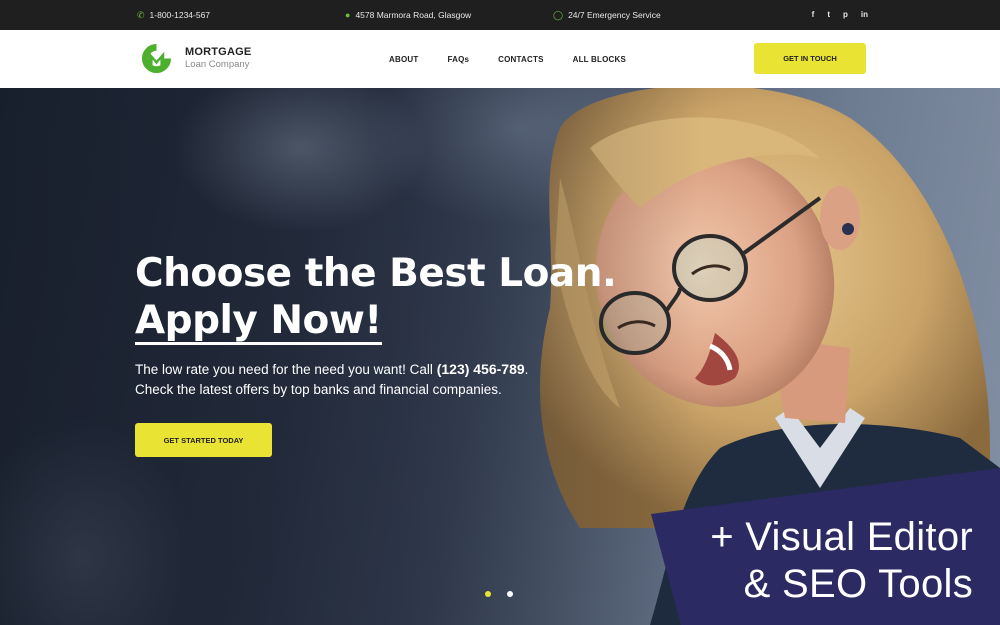 The height and width of the screenshot is (625, 1000). I want to click on logo-m-icon, so click(156, 58).